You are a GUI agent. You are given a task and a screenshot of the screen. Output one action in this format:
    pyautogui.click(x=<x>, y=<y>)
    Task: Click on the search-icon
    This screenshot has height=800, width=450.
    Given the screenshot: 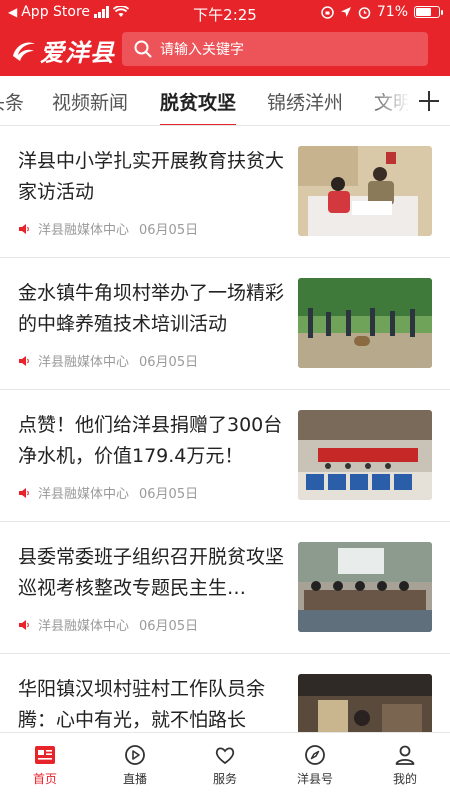 What is the action you would take?
    pyautogui.click(x=143, y=49)
    